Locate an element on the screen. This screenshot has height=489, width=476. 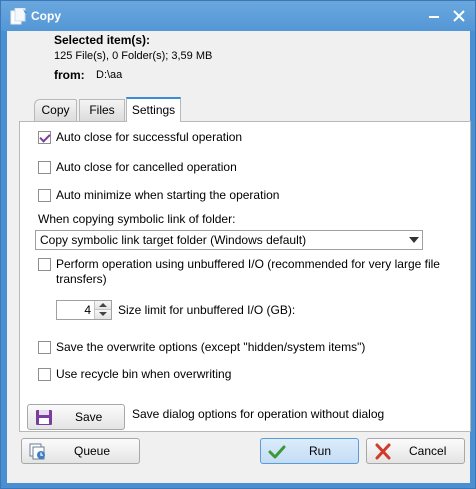
save-overwrite-checkbox is located at coordinates (44, 347).